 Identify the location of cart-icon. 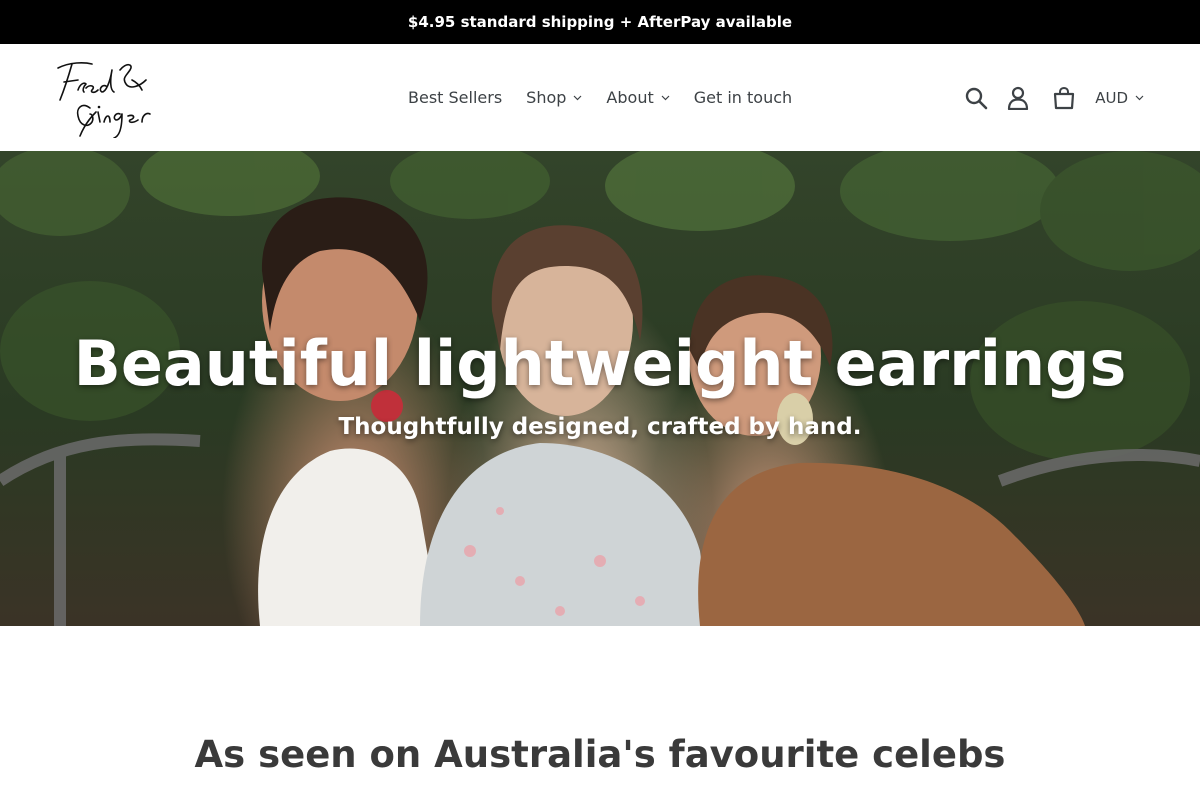
(1064, 97).